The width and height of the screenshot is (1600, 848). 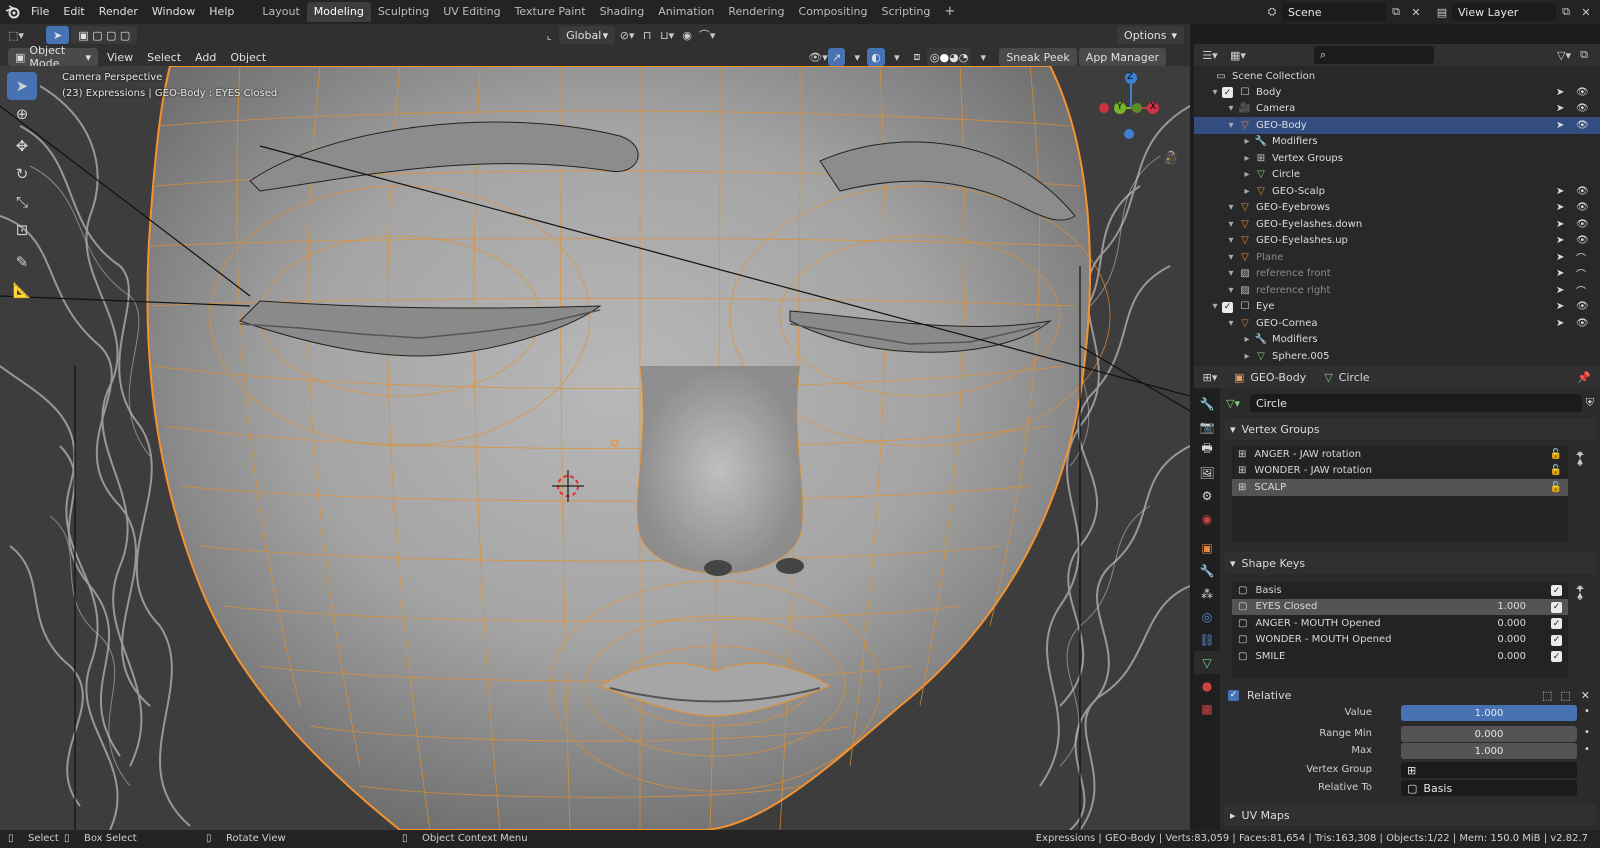 What do you see at coordinates (1397, 109) in the screenshot?
I see `outliner-row: ▾ 🎥 Camera ➤ 👁` at bounding box center [1397, 109].